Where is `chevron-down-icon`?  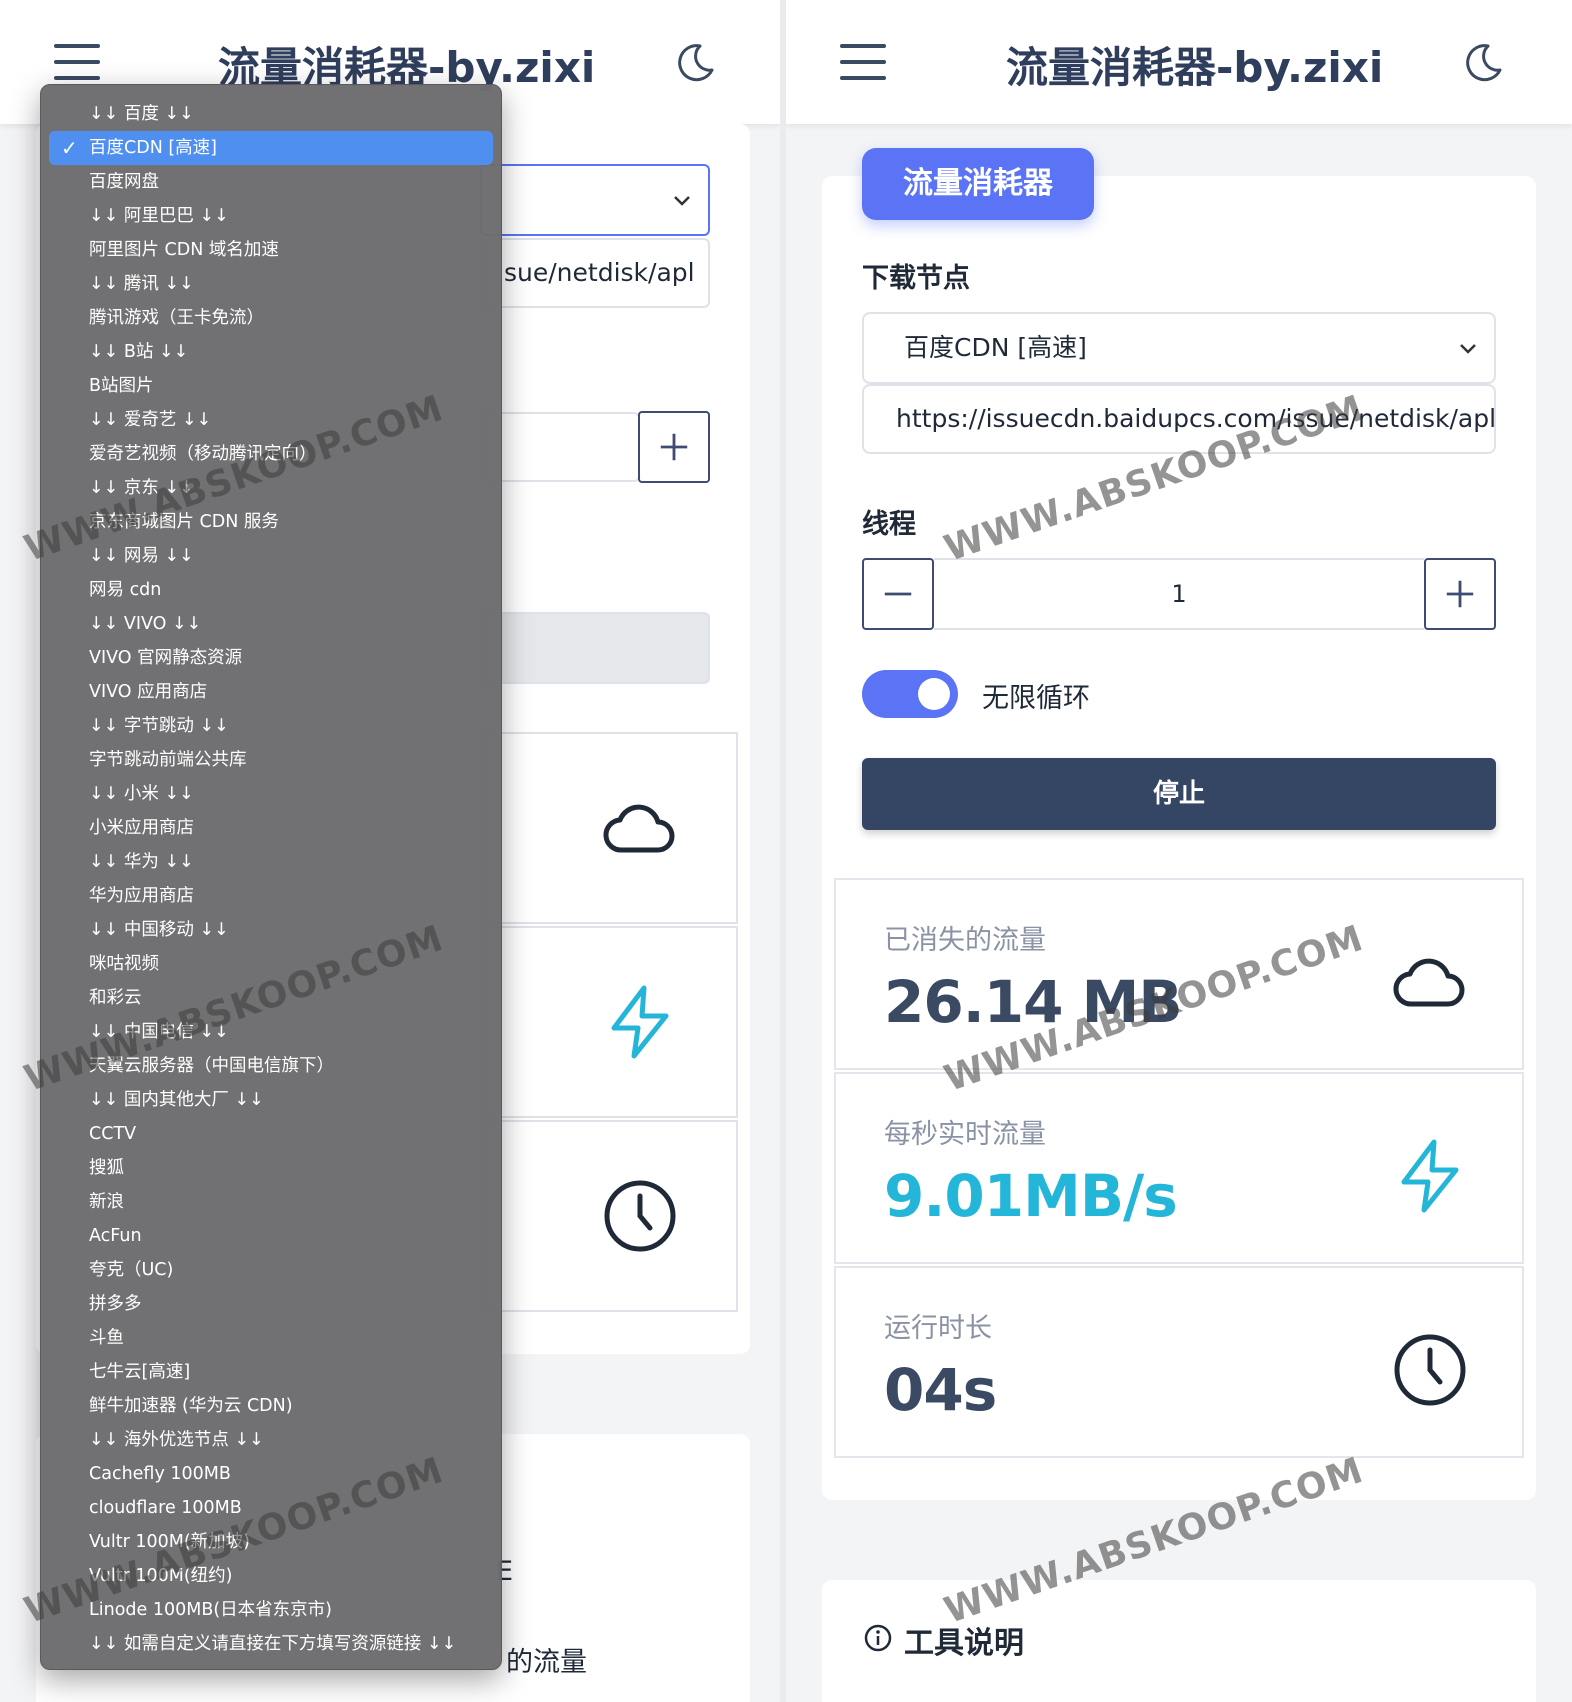
chevron-down-icon is located at coordinates (1468, 349).